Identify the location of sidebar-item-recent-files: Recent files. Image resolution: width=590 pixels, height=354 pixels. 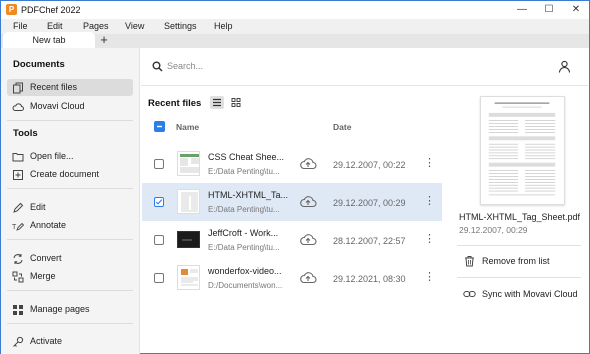
(70, 87).